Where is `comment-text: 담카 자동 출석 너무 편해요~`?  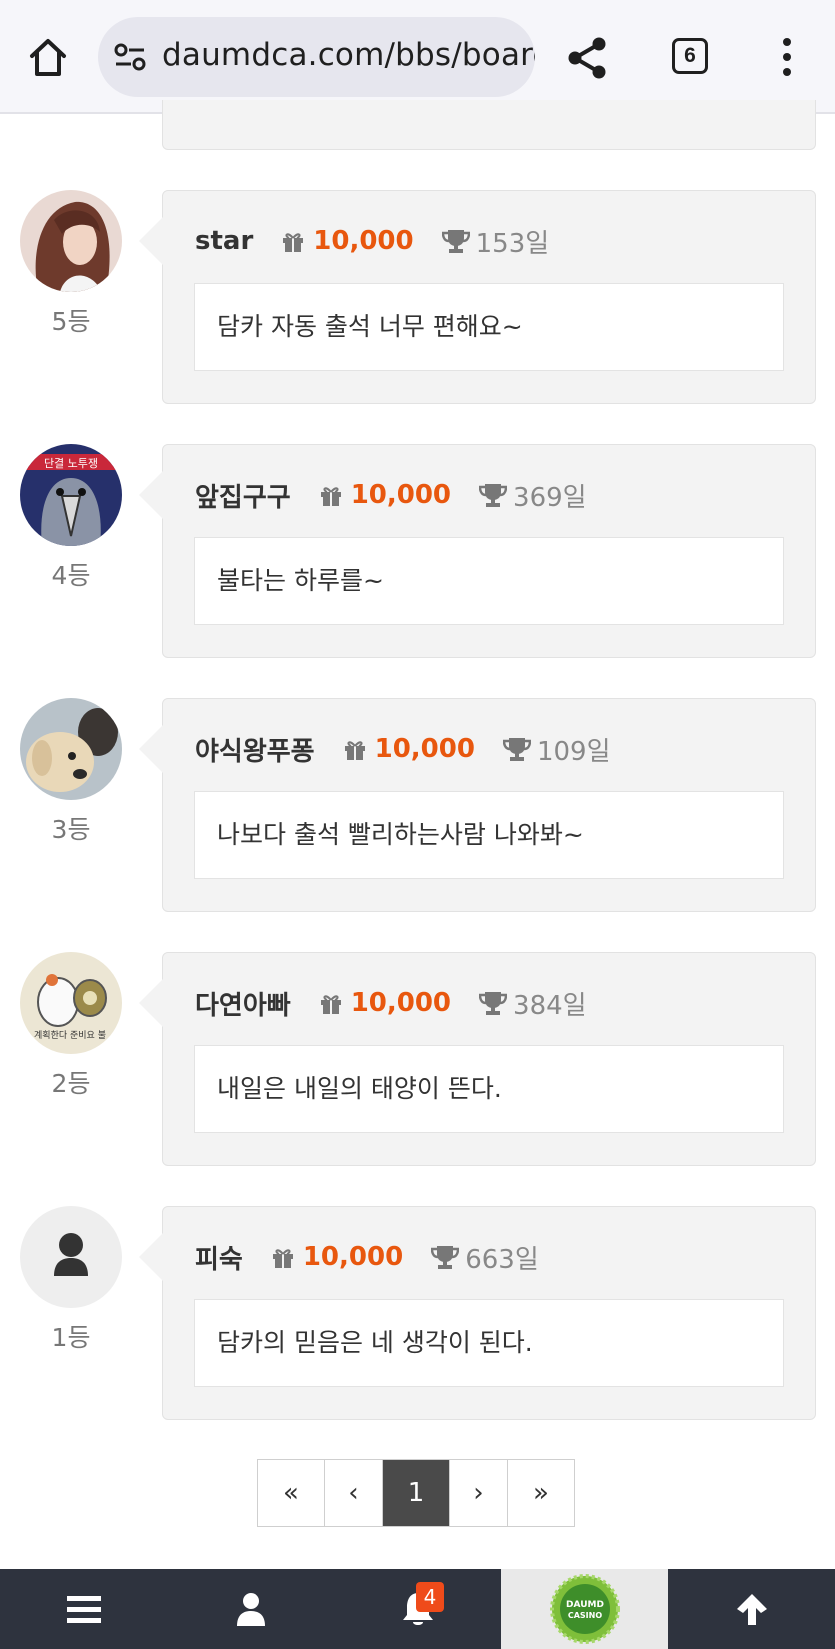 comment-text: 담카 자동 출석 너무 편해요~ is located at coordinates (489, 327).